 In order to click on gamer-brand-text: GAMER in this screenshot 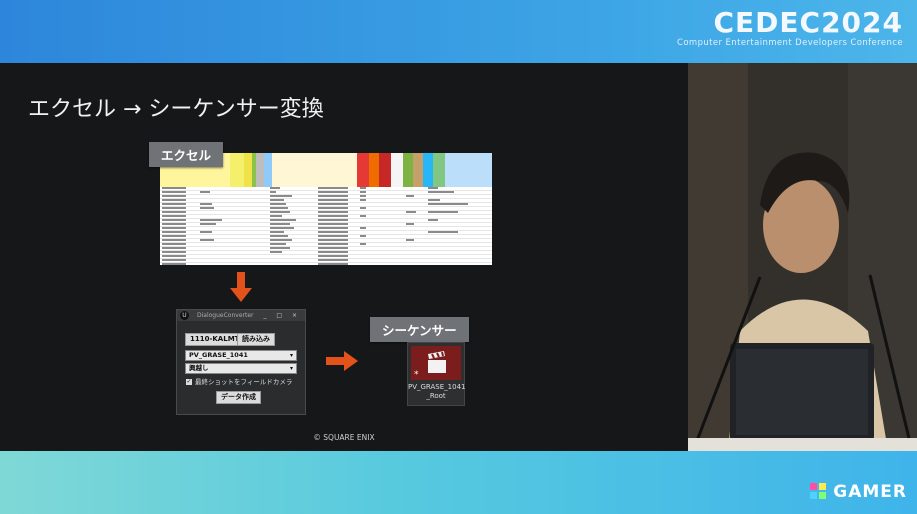, I will do `click(870, 492)`.